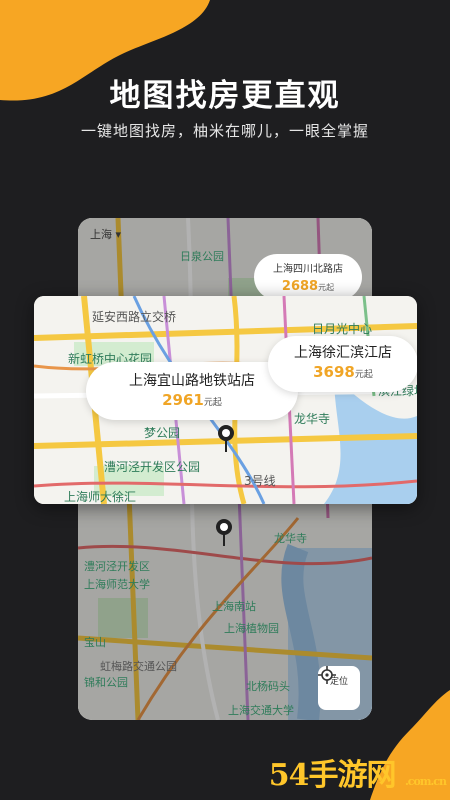  Describe the element at coordinates (300, 286) in the screenshot. I see `store-price: 2688` at that location.